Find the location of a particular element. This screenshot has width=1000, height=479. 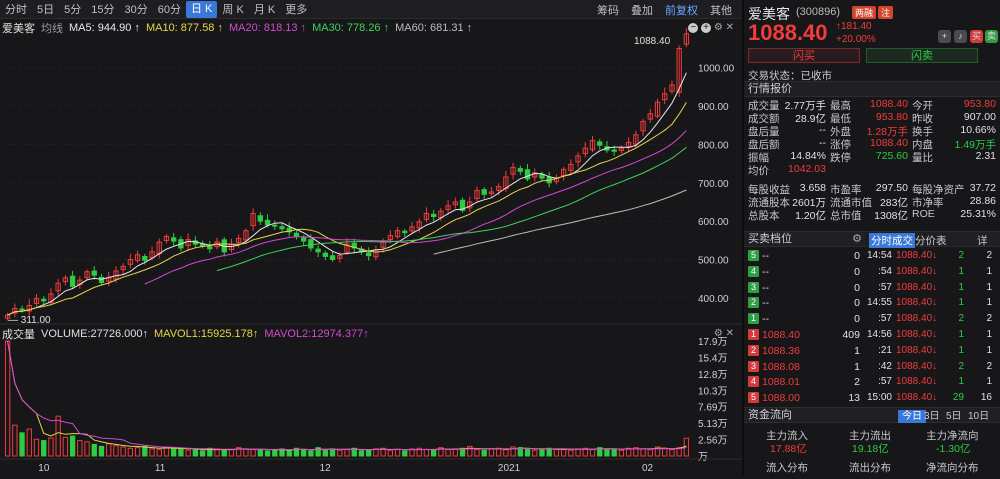

mavol2-number: MAVOL2:12974.377 is located at coordinates (314, 334).